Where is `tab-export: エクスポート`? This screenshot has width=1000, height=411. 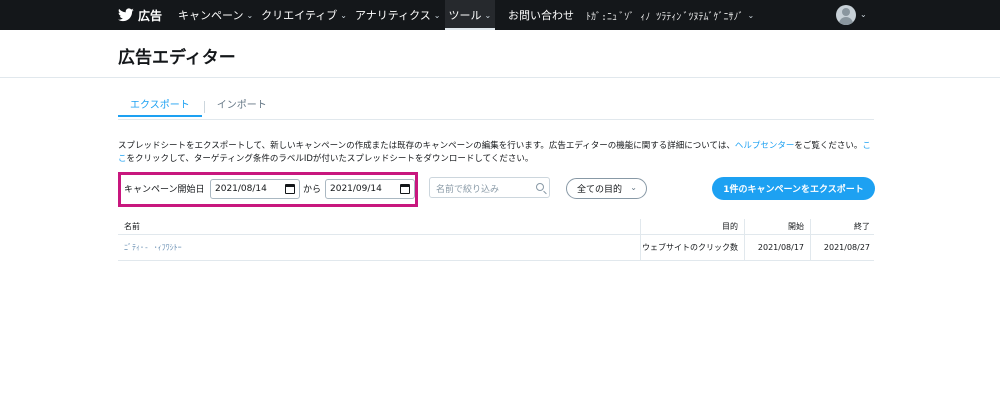 tab-export: エクスポート is located at coordinates (160, 107).